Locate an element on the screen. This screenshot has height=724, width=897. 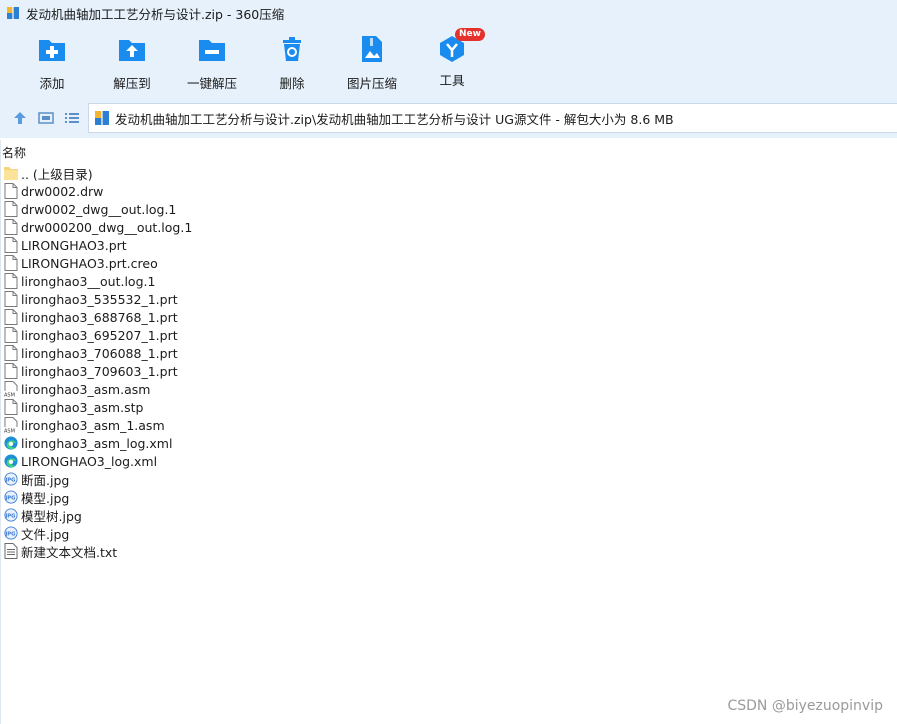
add-label: 添加 is located at coordinates (52, 83).